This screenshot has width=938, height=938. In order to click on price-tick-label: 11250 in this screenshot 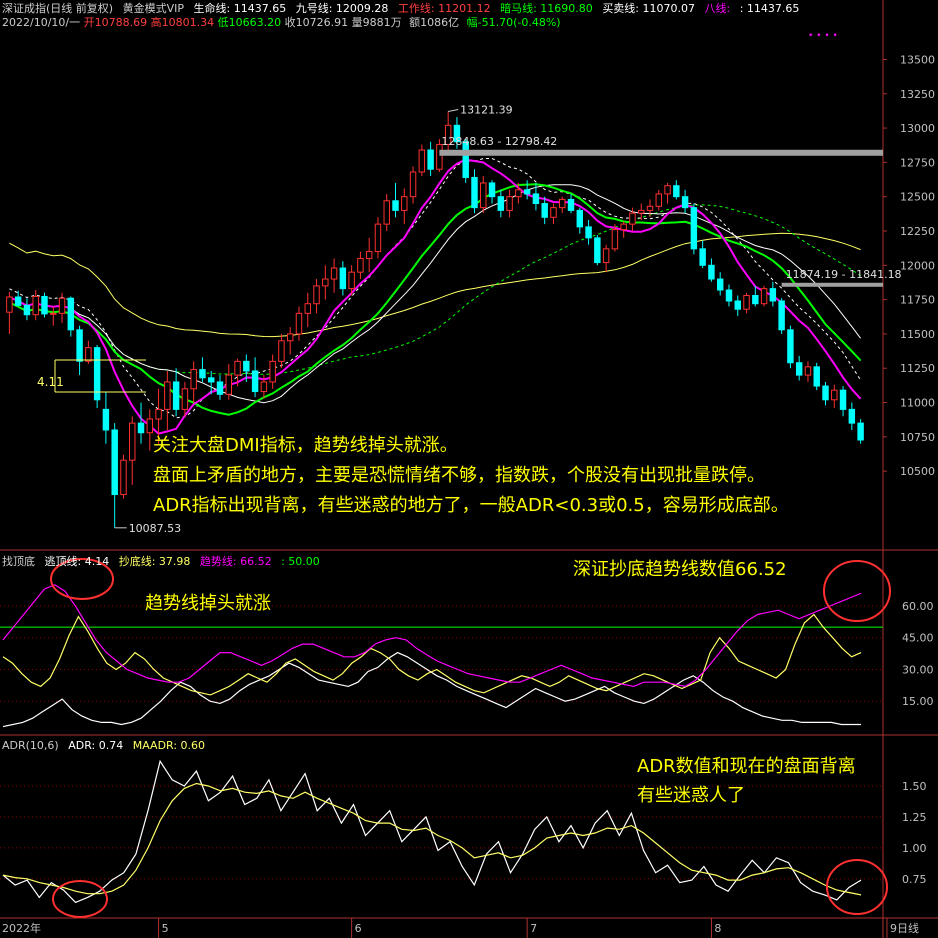, I will do `click(917, 368)`.